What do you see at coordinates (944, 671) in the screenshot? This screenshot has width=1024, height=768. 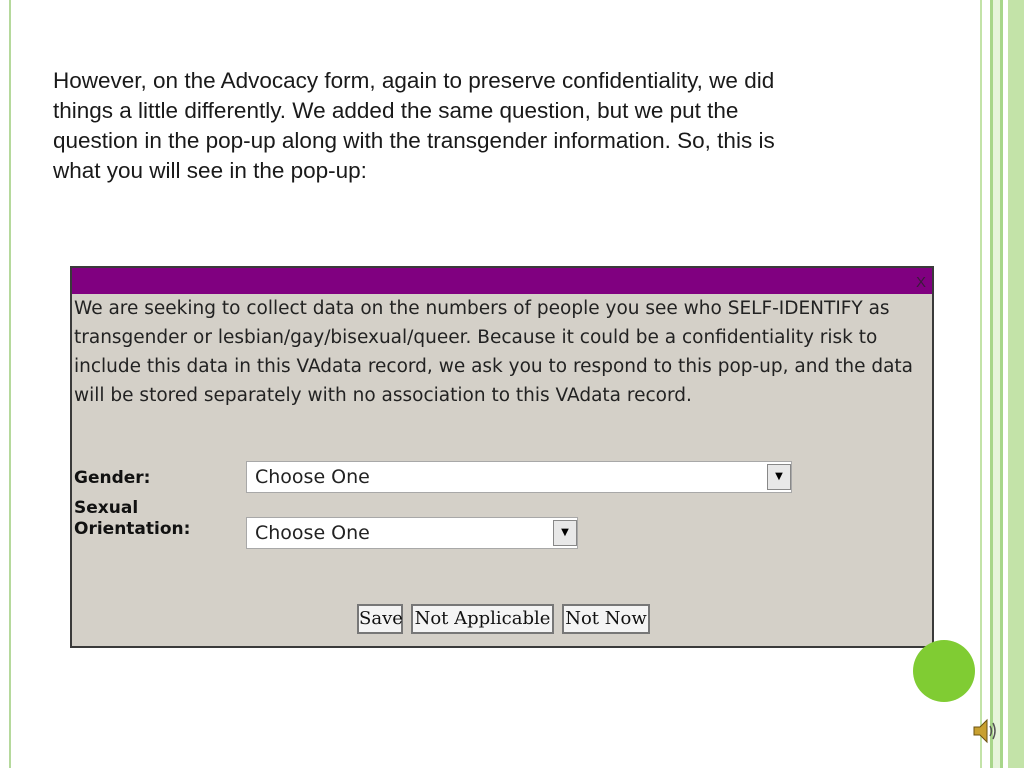 I see `decorative-circle` at bounding box center [944, 671].